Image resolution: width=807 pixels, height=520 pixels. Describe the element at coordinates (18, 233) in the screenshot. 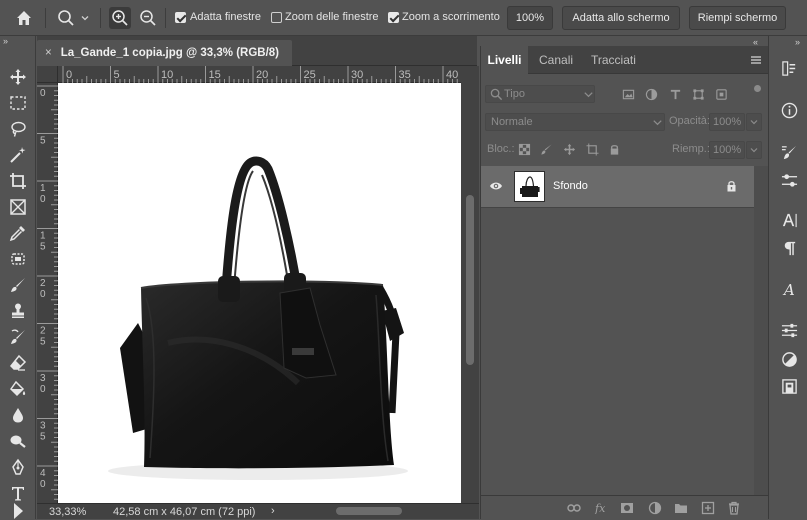

I see `eyedropper-tool-icon` at that location.